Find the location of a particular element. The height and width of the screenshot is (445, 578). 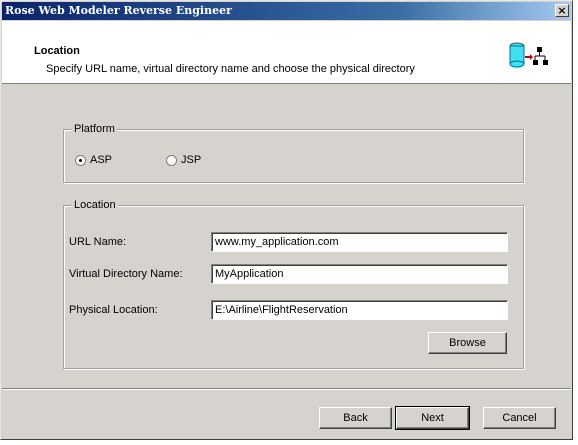

close-icon: × is located at coordinates (562, 10).